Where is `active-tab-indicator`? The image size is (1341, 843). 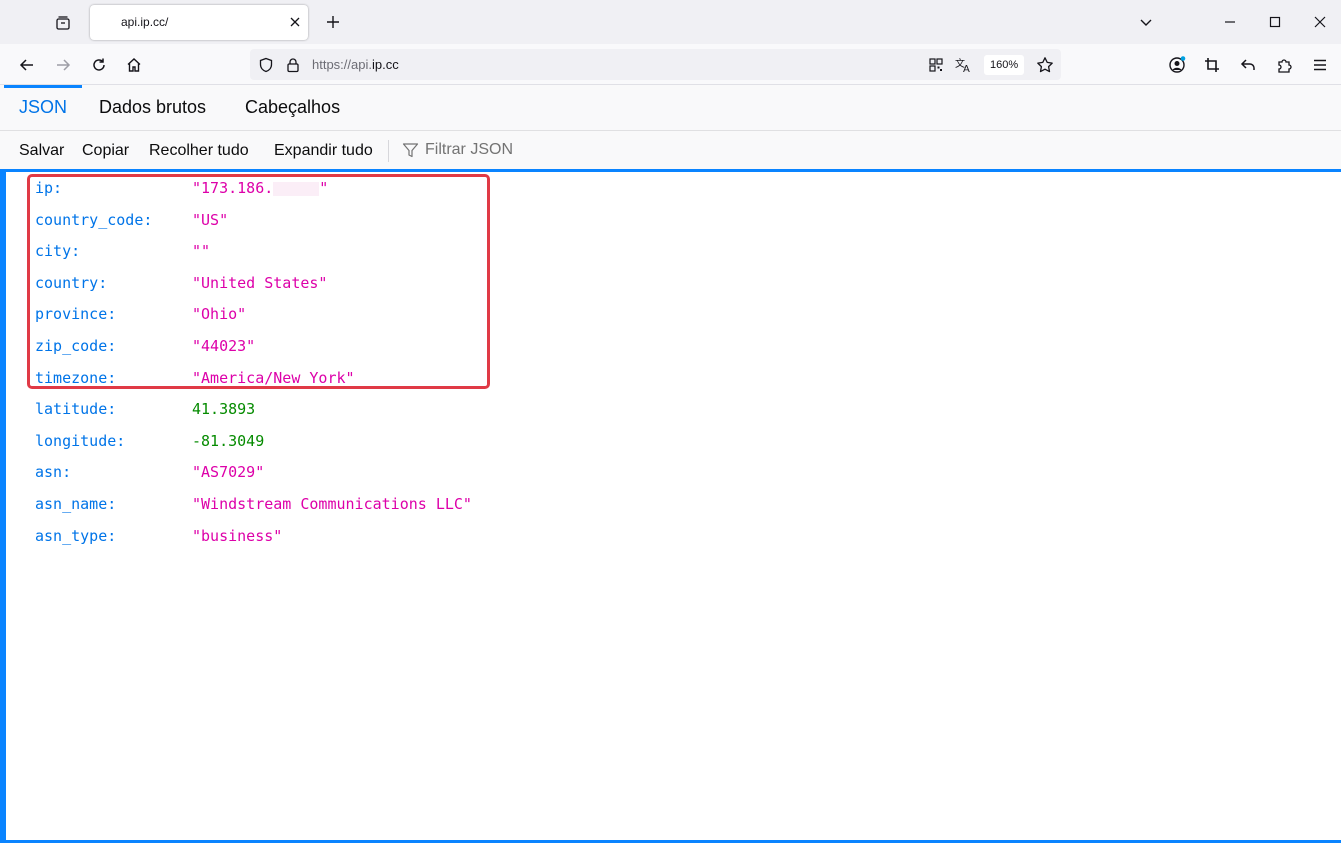
active-tab-indicator is located at coordinates (43, 86).